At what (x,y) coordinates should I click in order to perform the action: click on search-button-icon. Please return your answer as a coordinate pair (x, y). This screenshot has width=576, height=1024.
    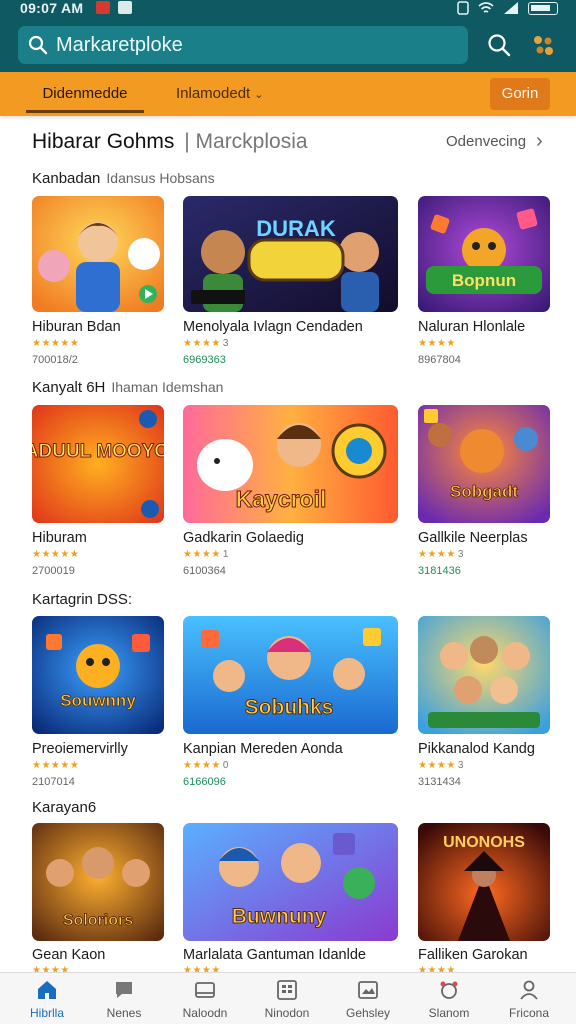
    Looking at the image, I should click on (499, 45).